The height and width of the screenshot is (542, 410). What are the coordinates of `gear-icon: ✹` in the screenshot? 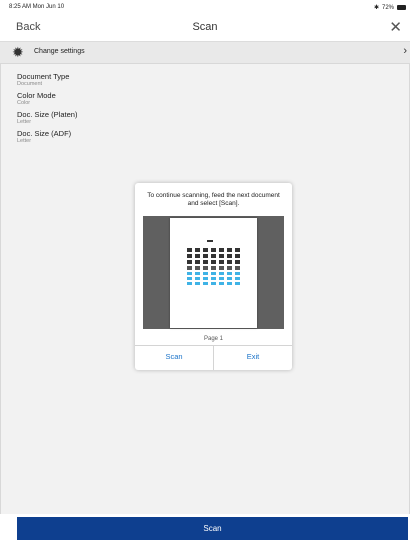 It's located at (18, 52).